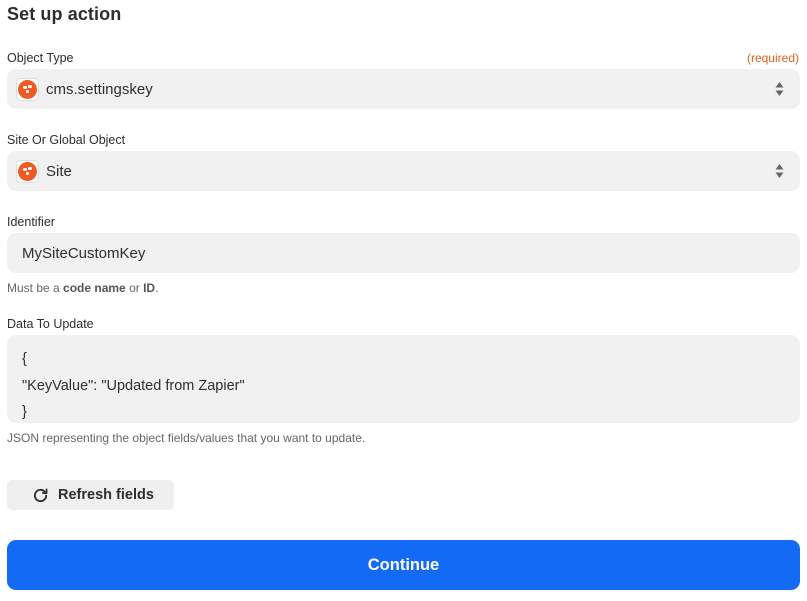  I want to click on object-type-select: cms.settingskey, so click(403, 89).